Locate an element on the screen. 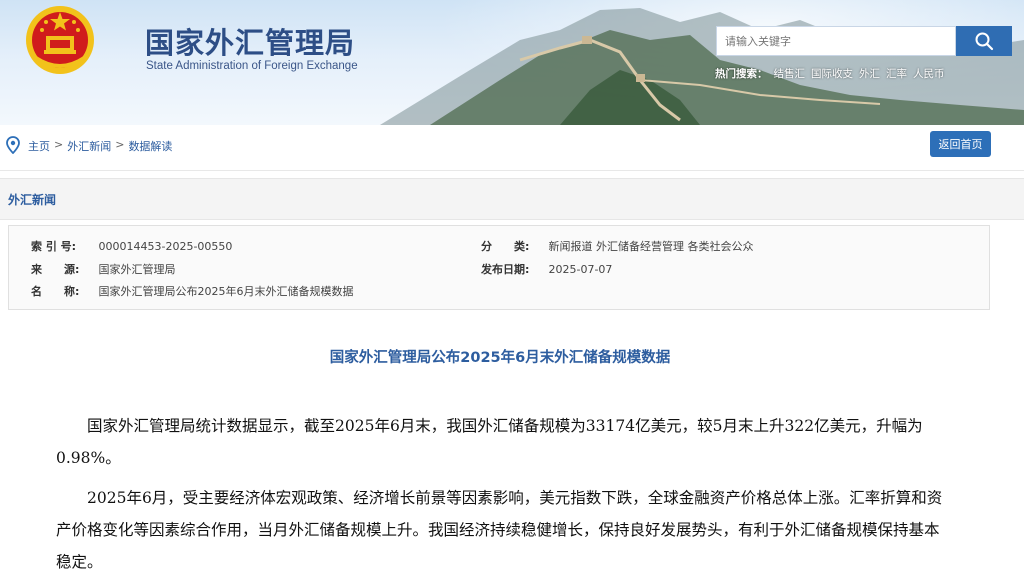 The width and height of the screenshot is (1024, 587). meta-index-value: 000014453-2025-00550 is located at coordinates (165, 246).